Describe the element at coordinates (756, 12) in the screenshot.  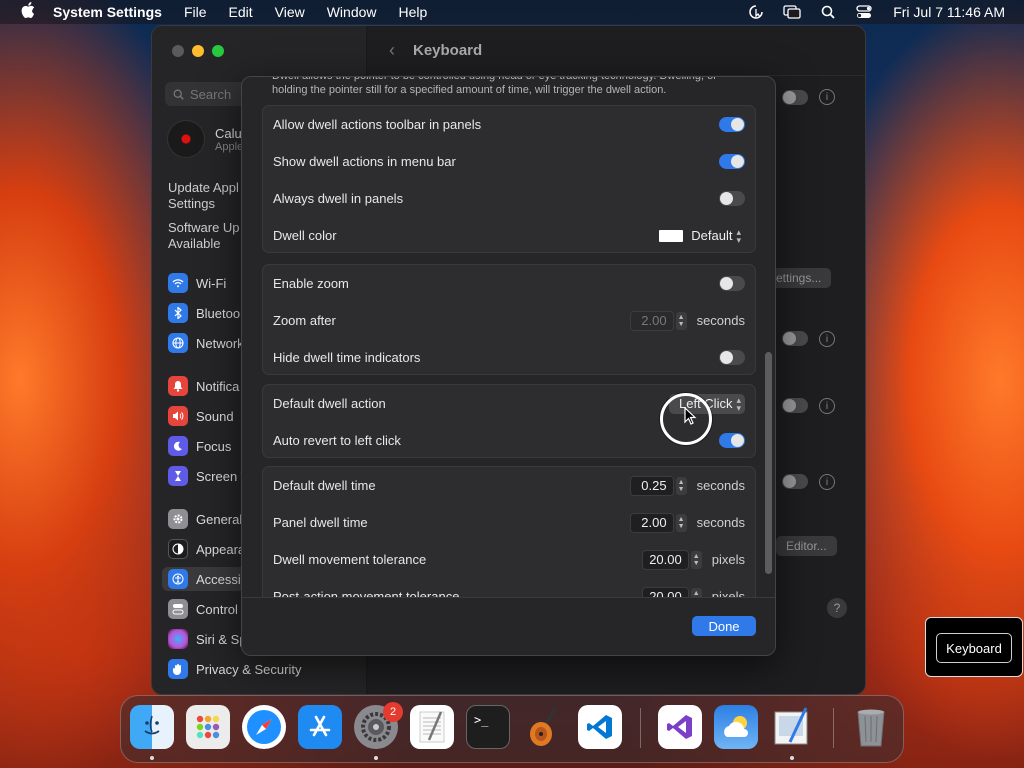
I see `dwell-status-icon` at that location.